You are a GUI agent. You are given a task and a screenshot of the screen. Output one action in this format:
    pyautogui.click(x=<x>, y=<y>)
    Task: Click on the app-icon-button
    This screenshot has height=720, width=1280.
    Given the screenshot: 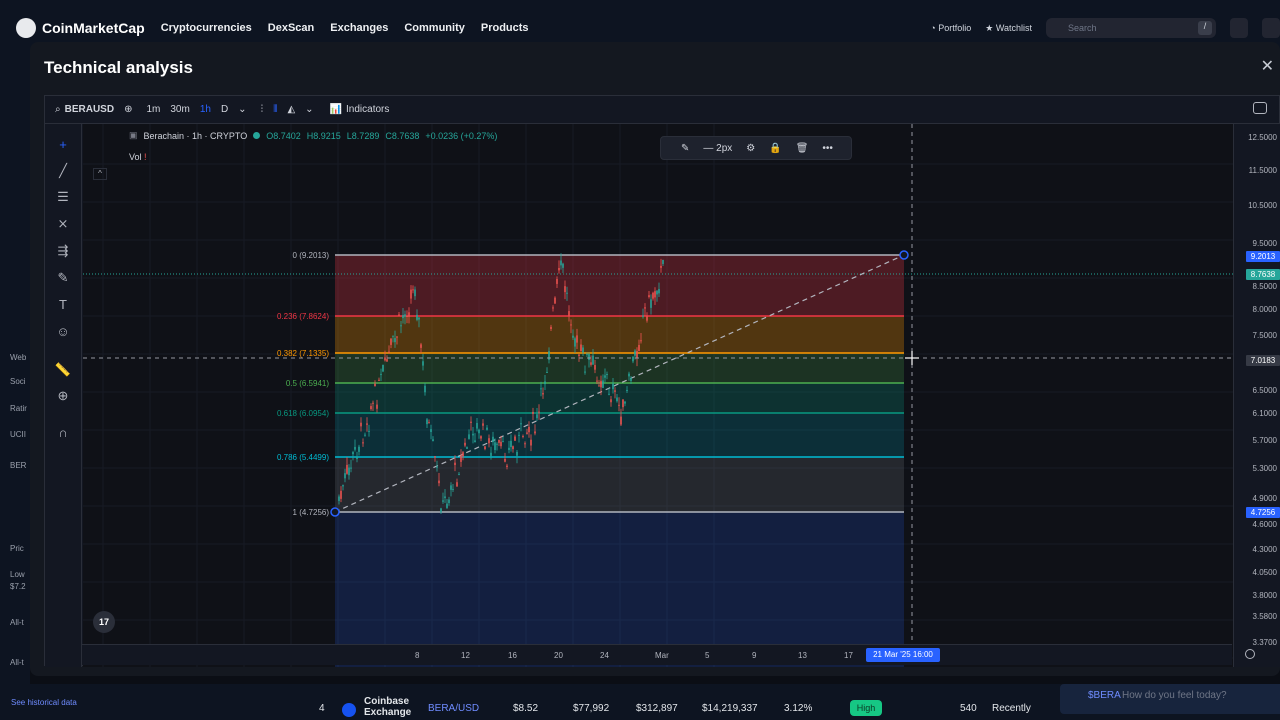 What is the action you would take?
    pyautogui.click(x=1239, y=28)
    